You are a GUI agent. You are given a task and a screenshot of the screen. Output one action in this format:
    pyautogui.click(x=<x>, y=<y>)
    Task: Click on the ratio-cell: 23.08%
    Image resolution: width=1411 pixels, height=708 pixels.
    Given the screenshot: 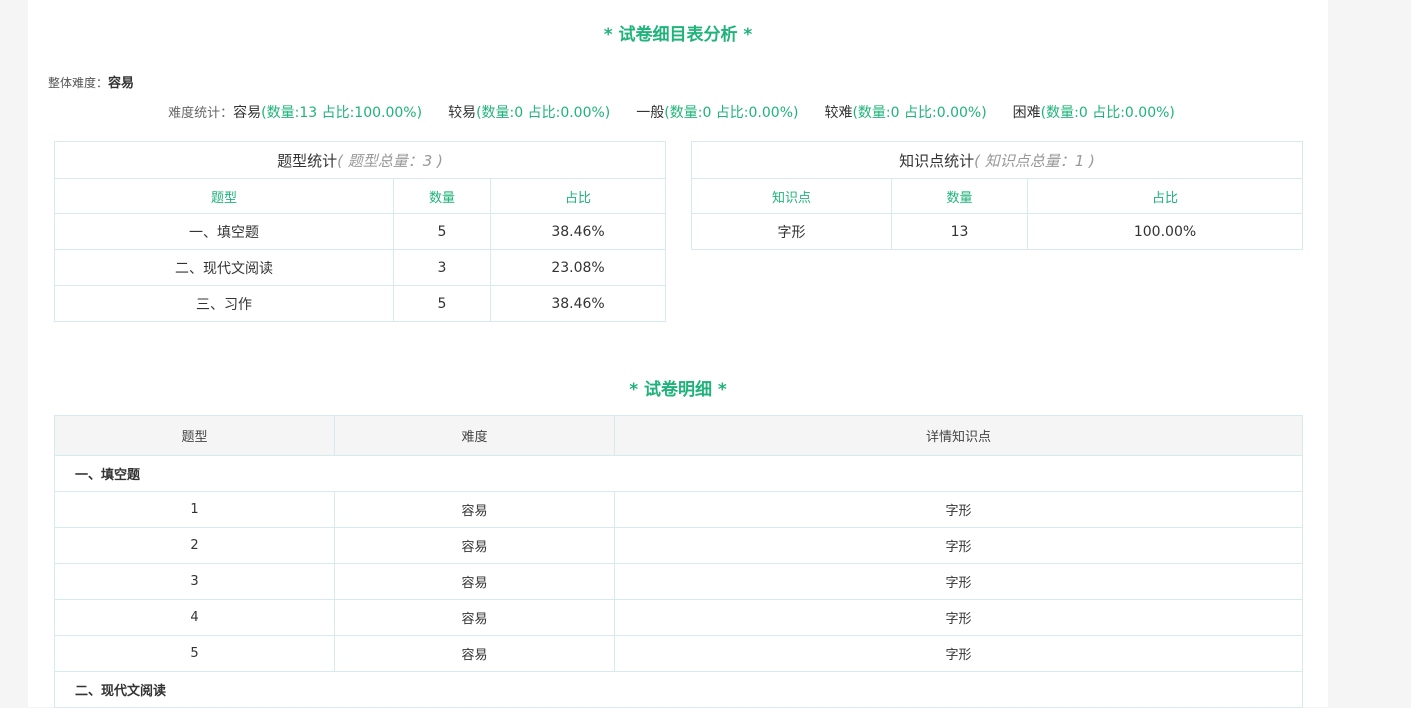 What is the action you would take?
    pyautogui.click(x=578, y=267)
    